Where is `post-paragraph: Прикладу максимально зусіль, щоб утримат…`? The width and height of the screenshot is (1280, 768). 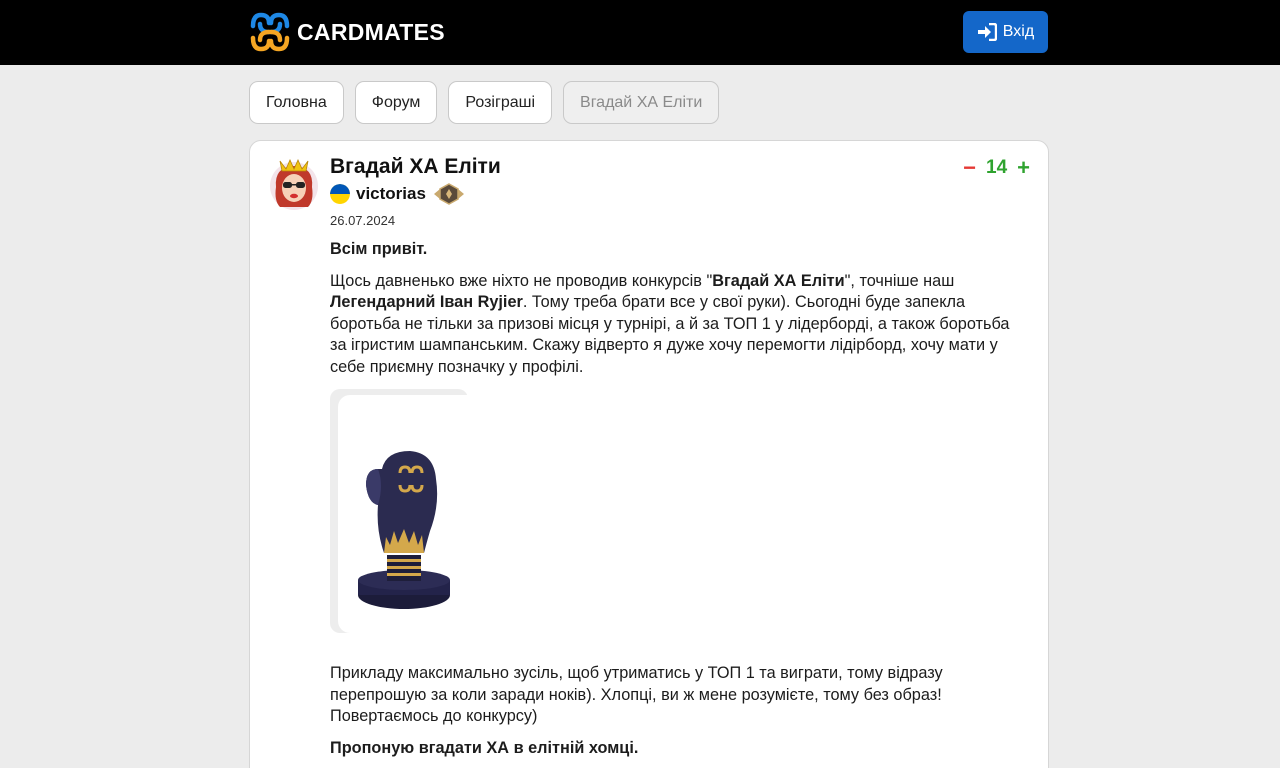
post-paragraph: Прикладу максимально зусіль, щоб утримат… is located at coordinates (636, 694).